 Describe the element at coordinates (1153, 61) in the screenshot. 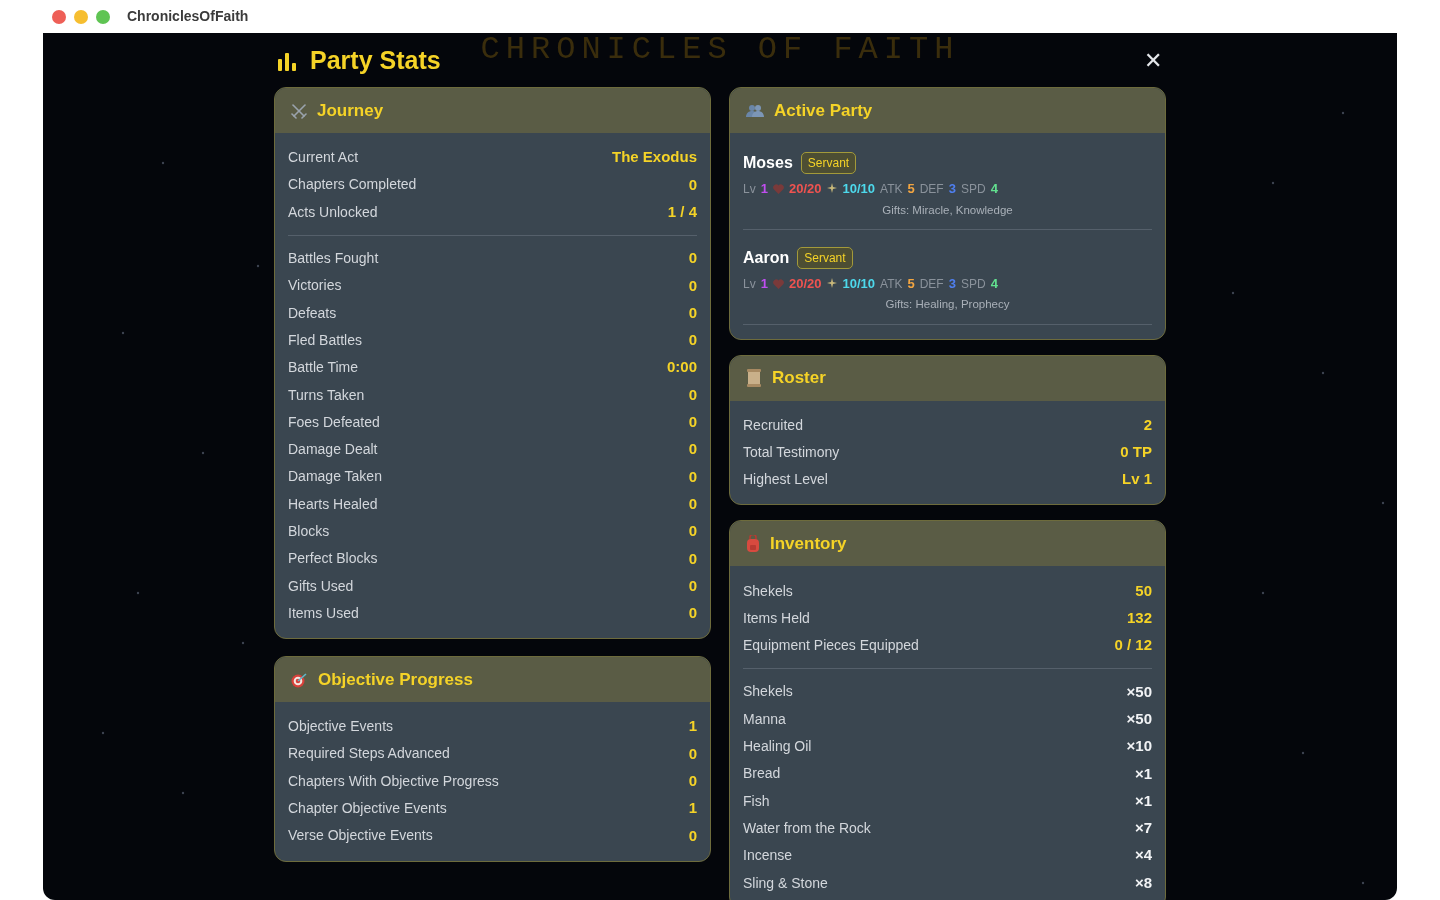

I see `close-button: ✕` at that location.